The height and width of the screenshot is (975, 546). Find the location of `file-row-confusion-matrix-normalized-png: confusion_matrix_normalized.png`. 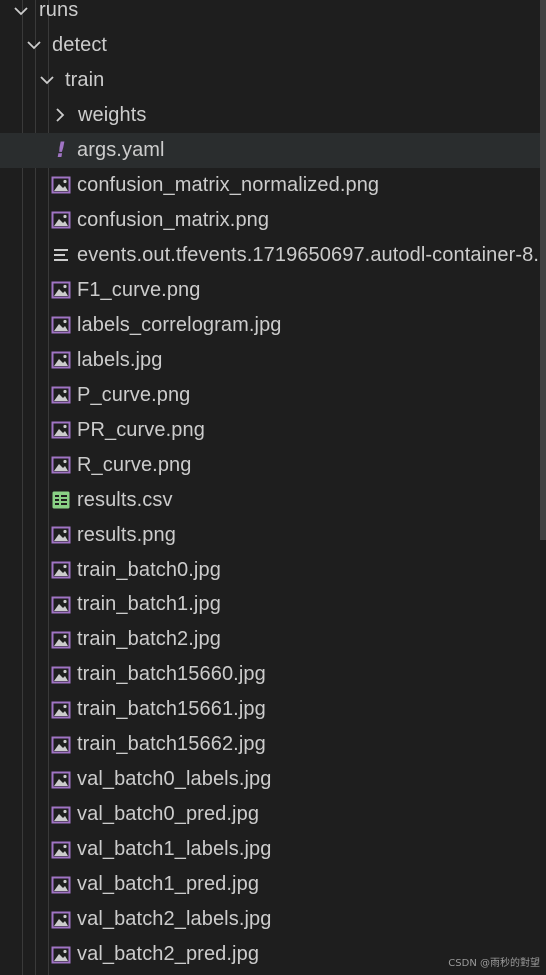

file-row-confusion-matrix-normalized-png: confusion_matrix_normalized.png is located at coordinates (273, 185).